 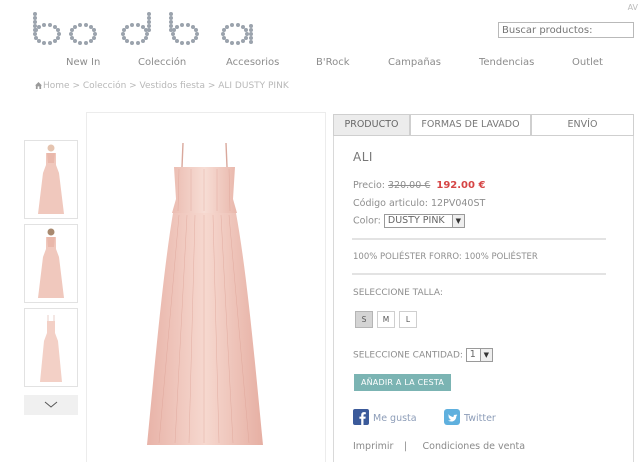 I want to click on search-input, so click(x=566, y=30).